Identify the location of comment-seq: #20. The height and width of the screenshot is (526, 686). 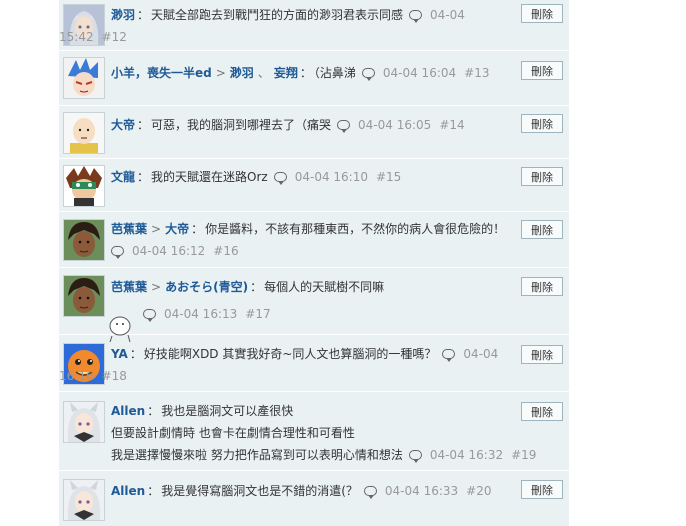
(479, 491).